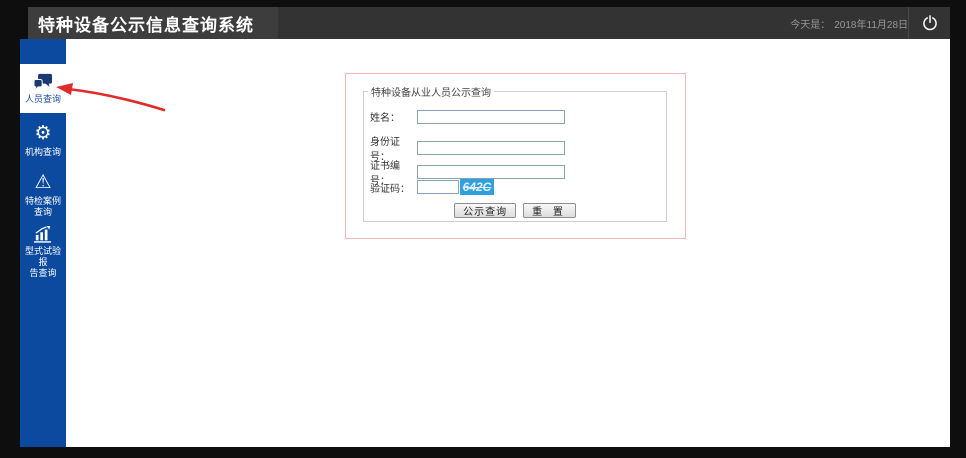  What do you see at coordinates (146, 25) in the screenshot?
I see `page-title: 特种设备公示信息查询系统` at bounding box center [146, 25].